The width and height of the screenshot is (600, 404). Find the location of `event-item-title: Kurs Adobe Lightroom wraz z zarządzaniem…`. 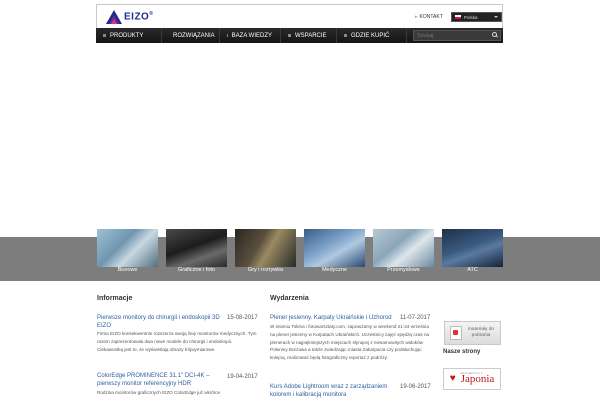

event-item-title: Kurs Adobe Lightroom wraz z zarządzaniem… is located at coordinates (334, 391).